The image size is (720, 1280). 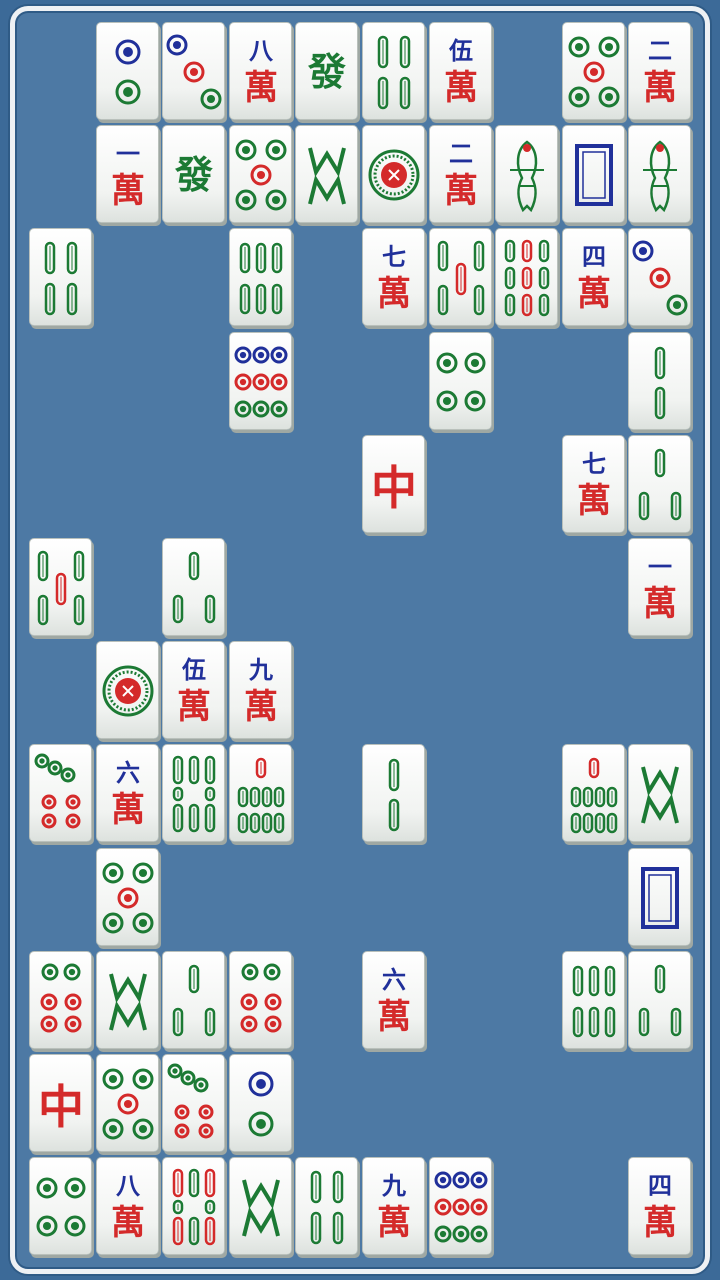 I want to click on svg-text: 二, so click(x=461, y=153).